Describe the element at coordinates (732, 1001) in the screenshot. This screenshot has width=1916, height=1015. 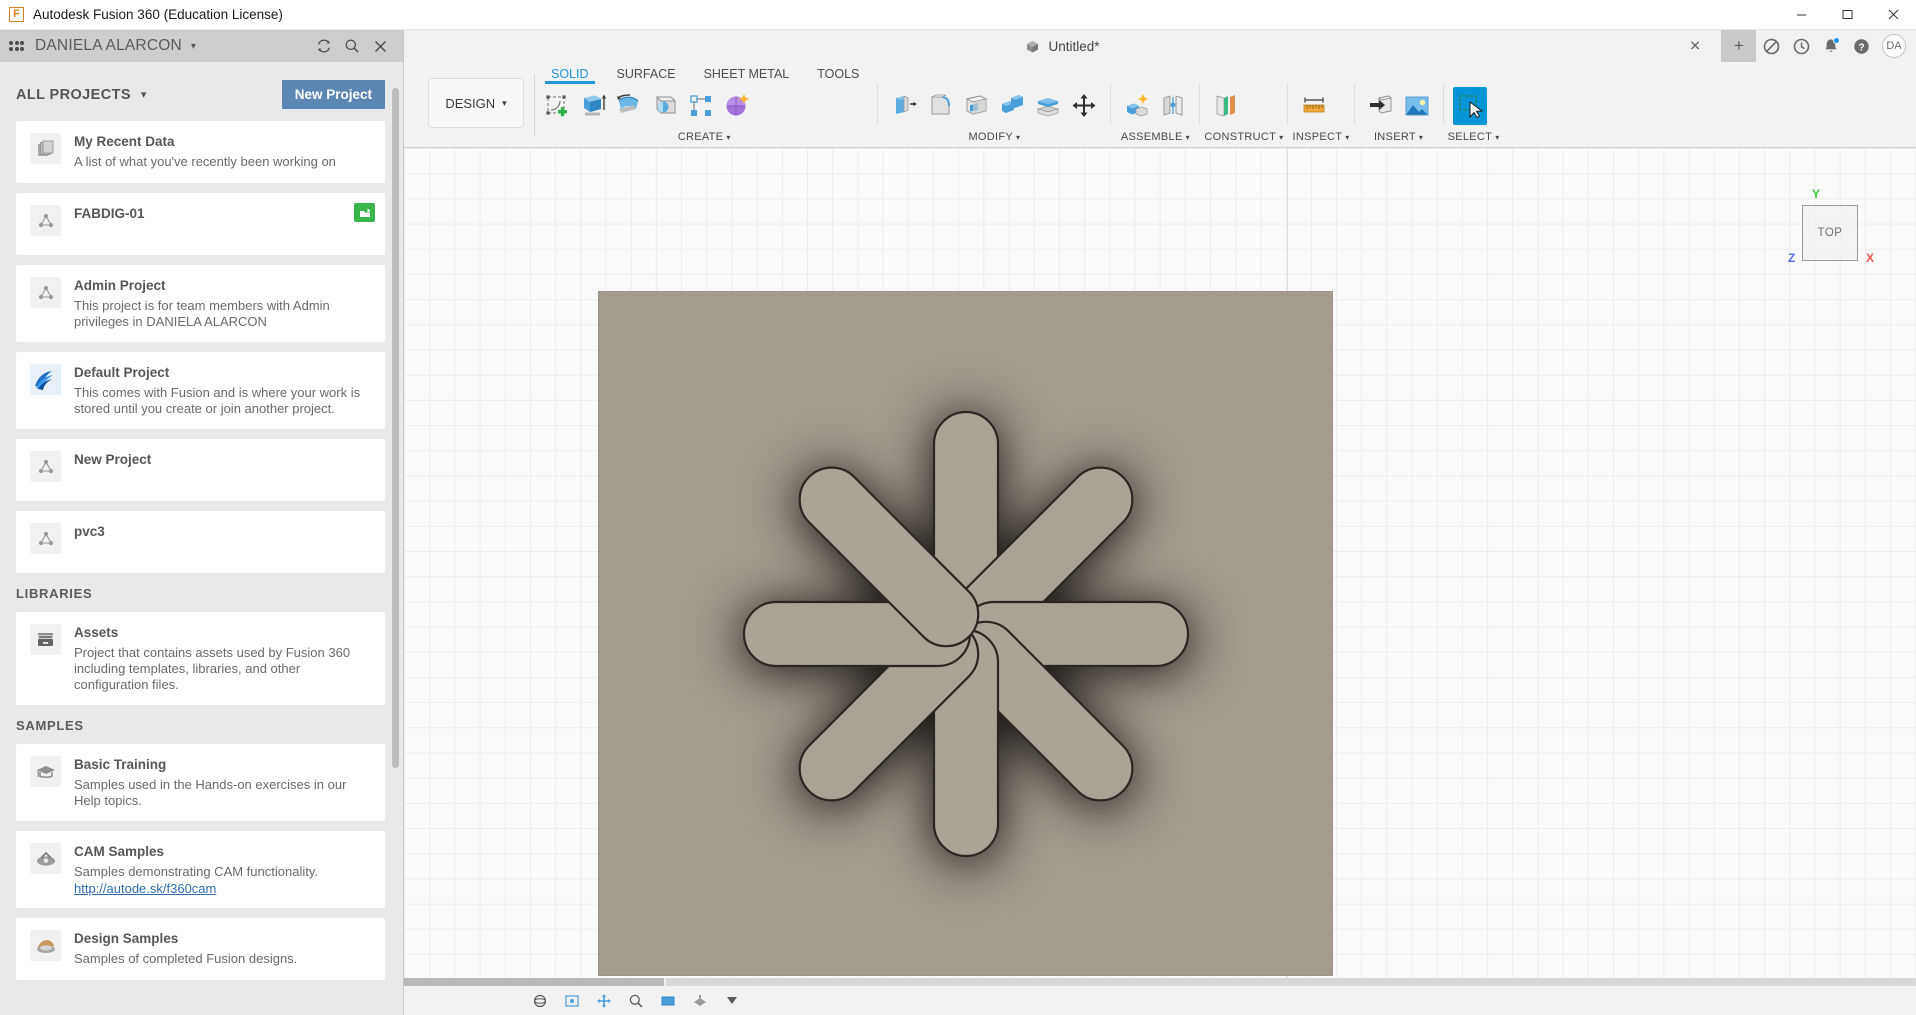
I see `viewports-icon` at that location.